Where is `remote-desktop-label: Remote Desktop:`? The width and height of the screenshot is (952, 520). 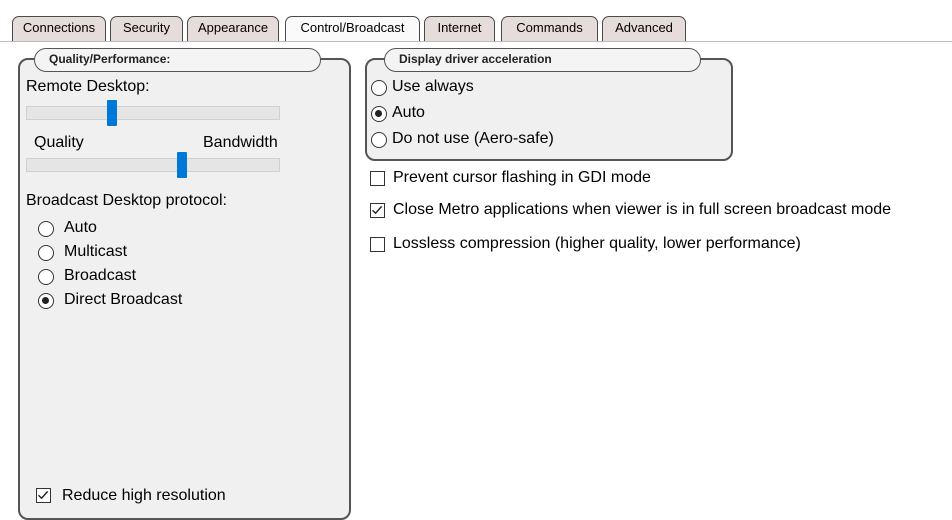 remote-desktop-label: Remote Desktop: is located at coordinates (88, 86).